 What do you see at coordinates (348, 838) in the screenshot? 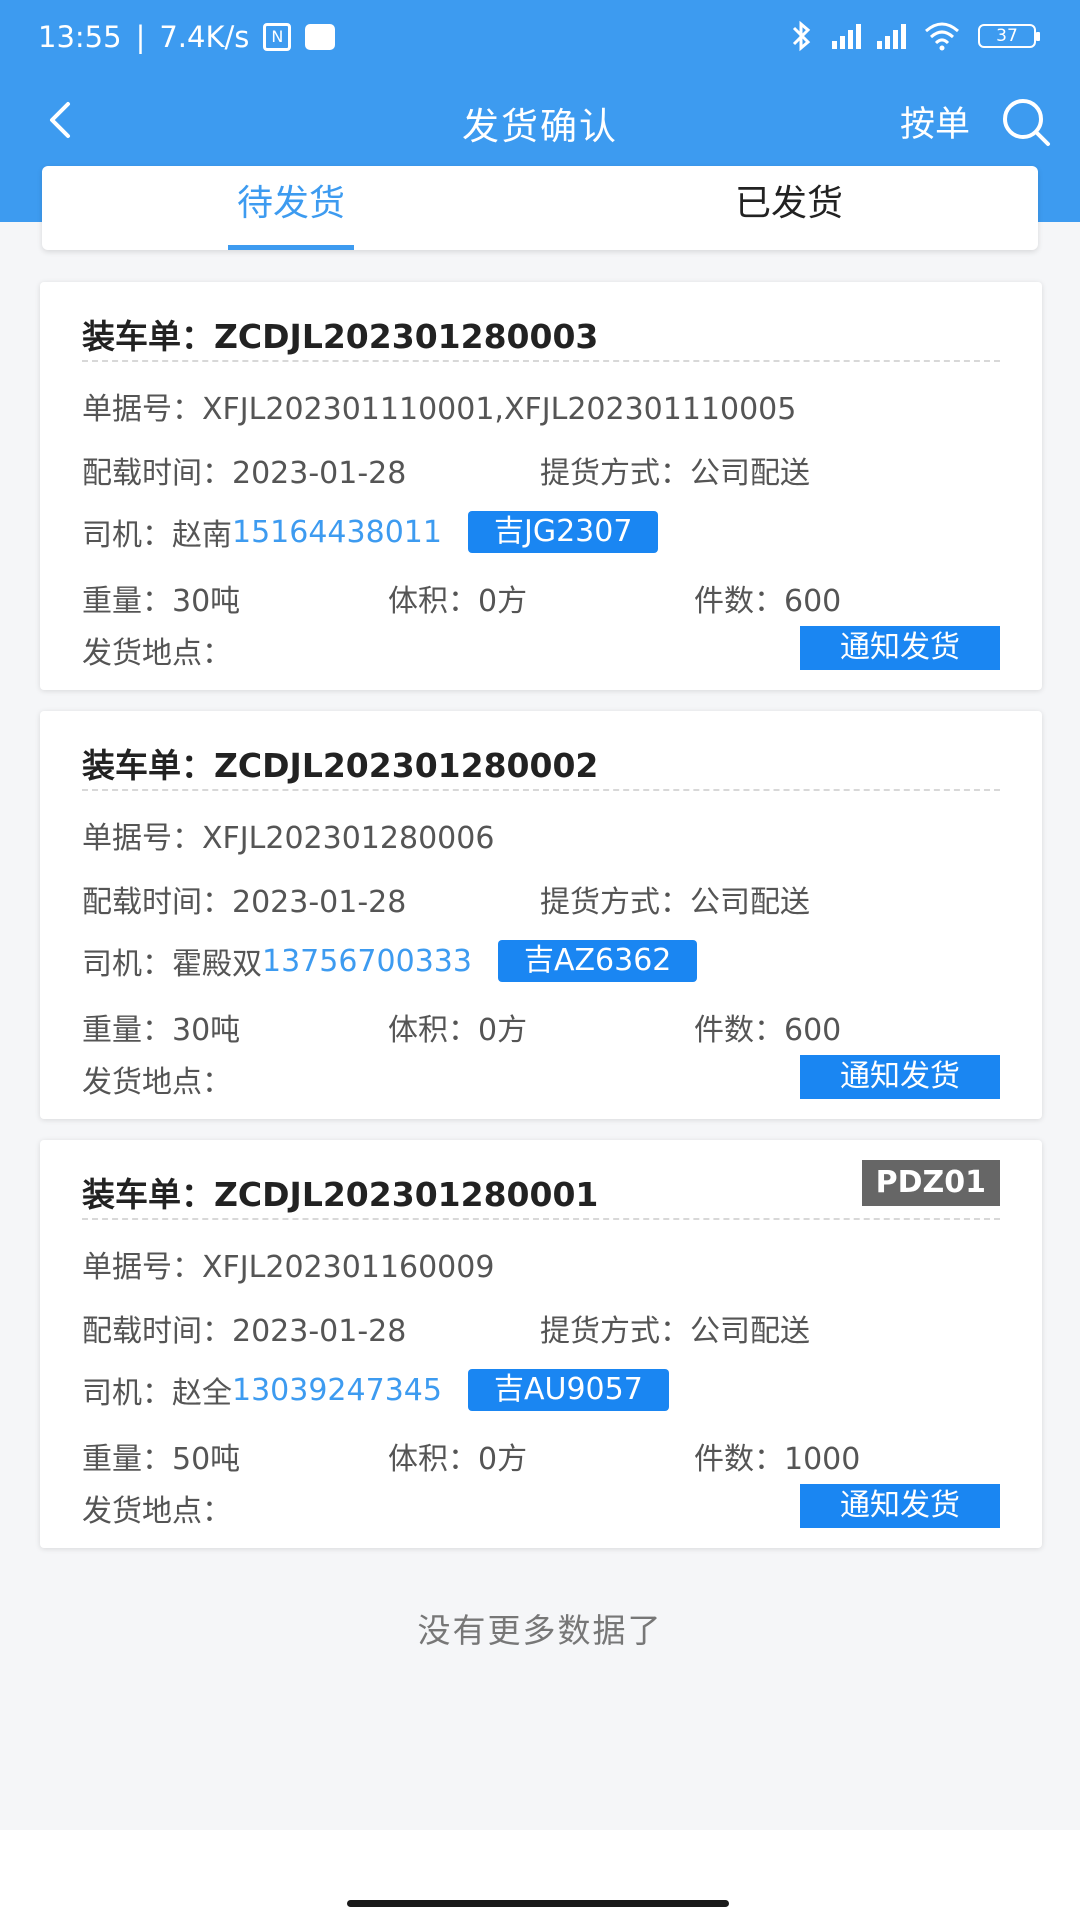
I see `doc-number-value: XFJL202301280006` at bounding box center [348, 838].